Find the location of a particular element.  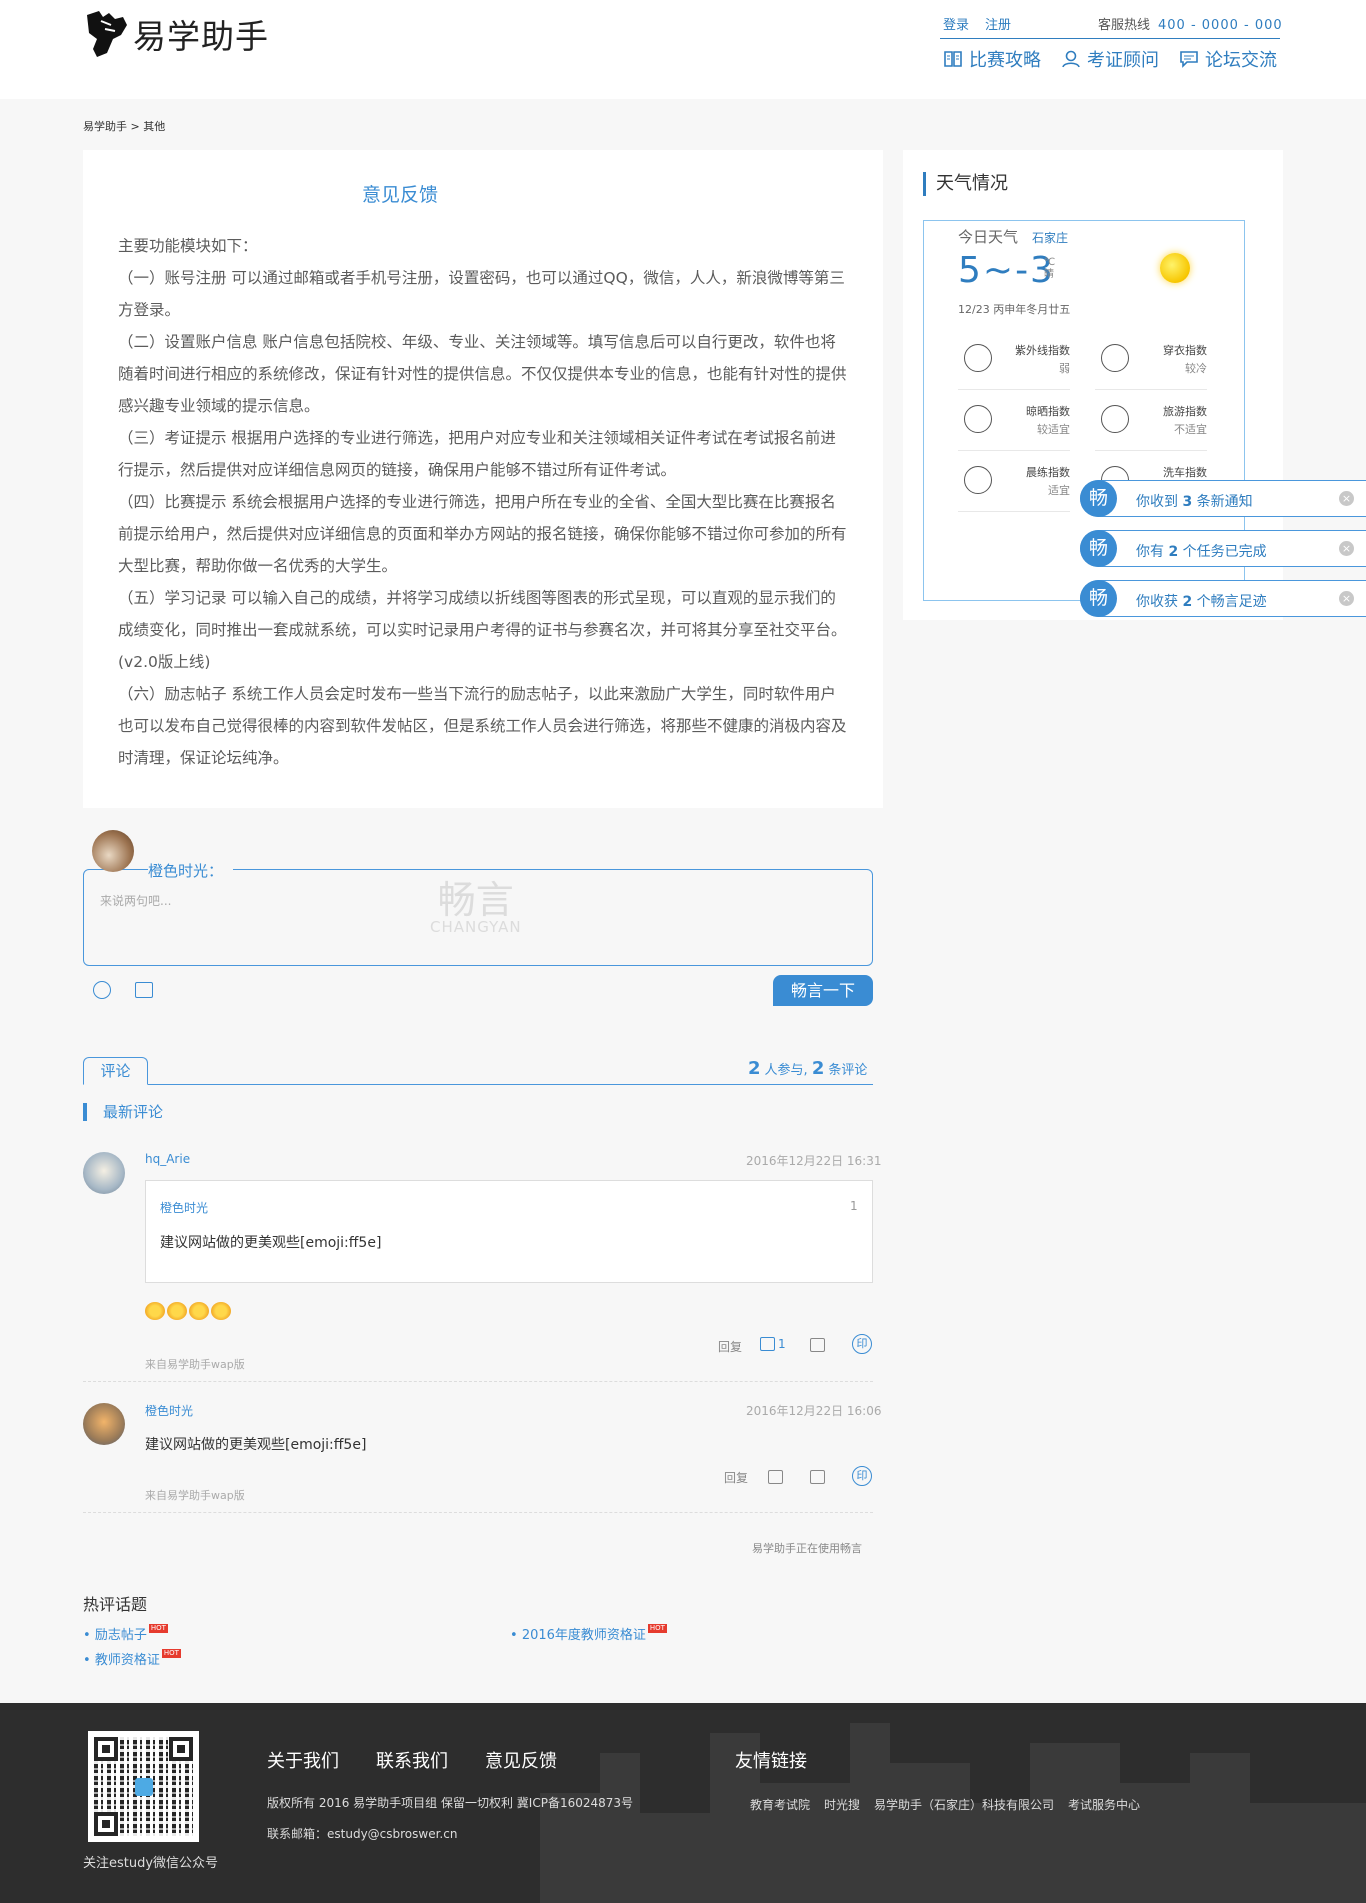

notification-toast: 畅 你收到 3 条新通知 × is located at coordinates (1223, 498).